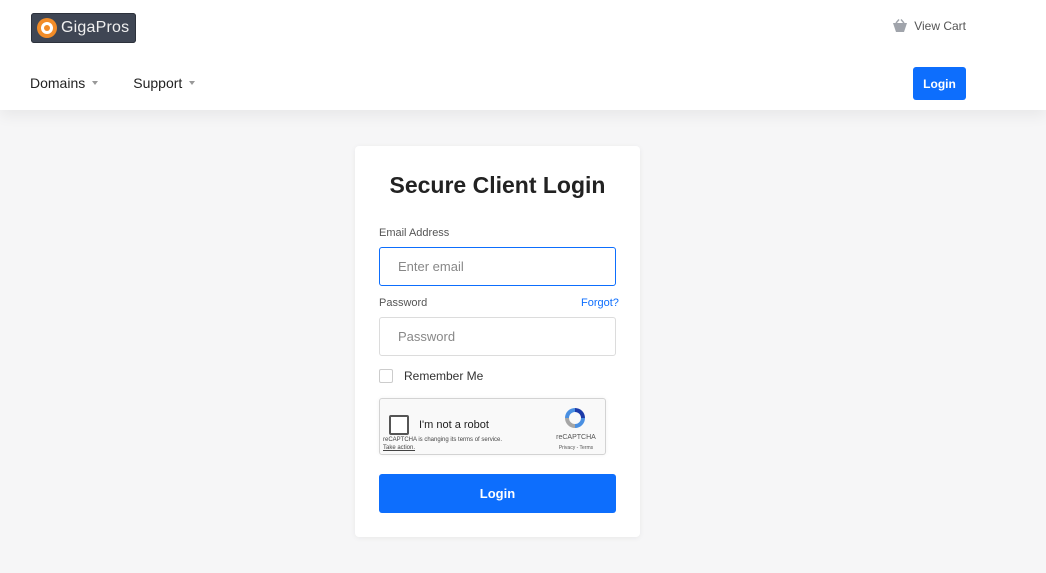  I want to click on main-nav: Domains Support, so click(130, 83).